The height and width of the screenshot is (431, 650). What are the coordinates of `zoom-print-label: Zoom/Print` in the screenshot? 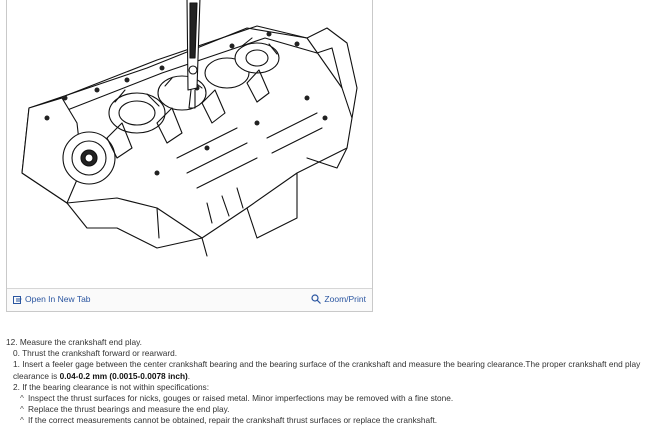 It's located at (345, 299).